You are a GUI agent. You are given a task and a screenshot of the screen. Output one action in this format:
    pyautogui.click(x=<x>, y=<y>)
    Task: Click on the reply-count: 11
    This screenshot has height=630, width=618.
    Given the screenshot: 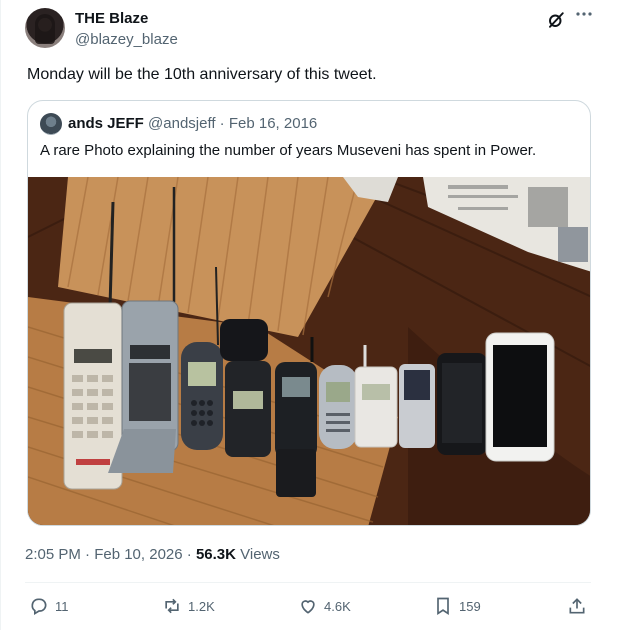 What is the action you would take?
    pyautogui.click(x=62, y=606)
    